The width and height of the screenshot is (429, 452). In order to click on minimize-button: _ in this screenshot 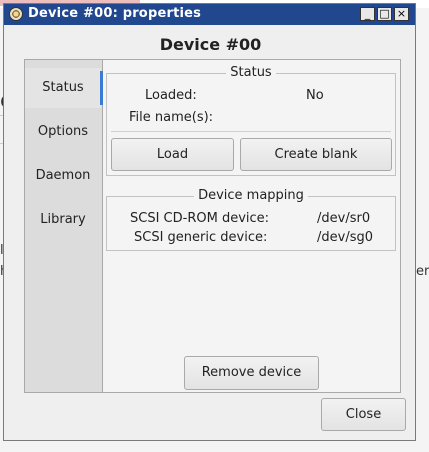, I will do `click(367, 14)`.